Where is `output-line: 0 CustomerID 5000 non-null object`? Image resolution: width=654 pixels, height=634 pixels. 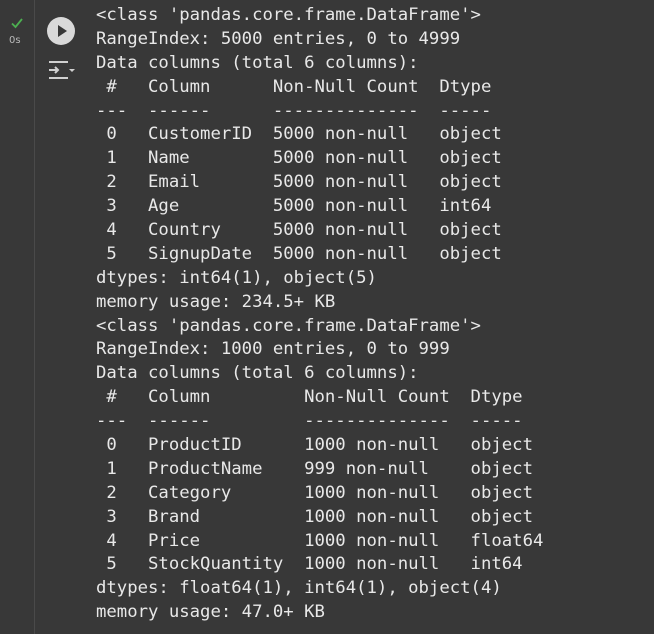
output-line: 0 CustomerID 5000 non-null object is located at coordinates (299, 134).